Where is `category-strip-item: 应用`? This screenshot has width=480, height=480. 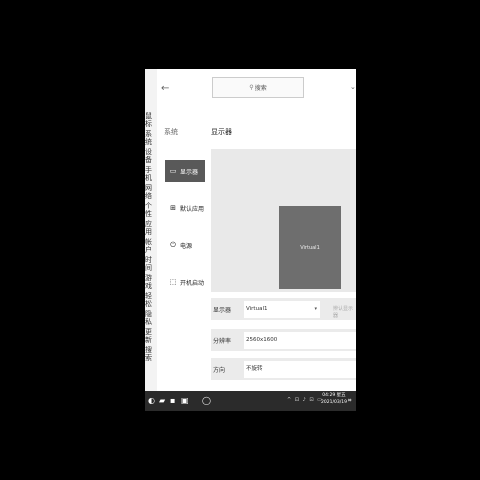
category-strip-item: 应用 is located at coordinates (151, 228).